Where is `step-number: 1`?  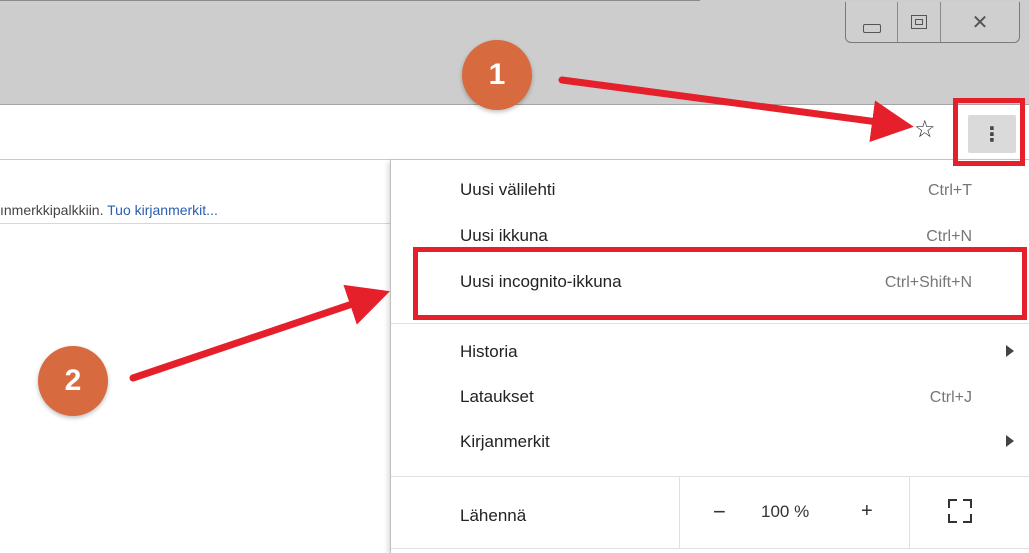 step-number: 1 is located at coordinates (497, 74).